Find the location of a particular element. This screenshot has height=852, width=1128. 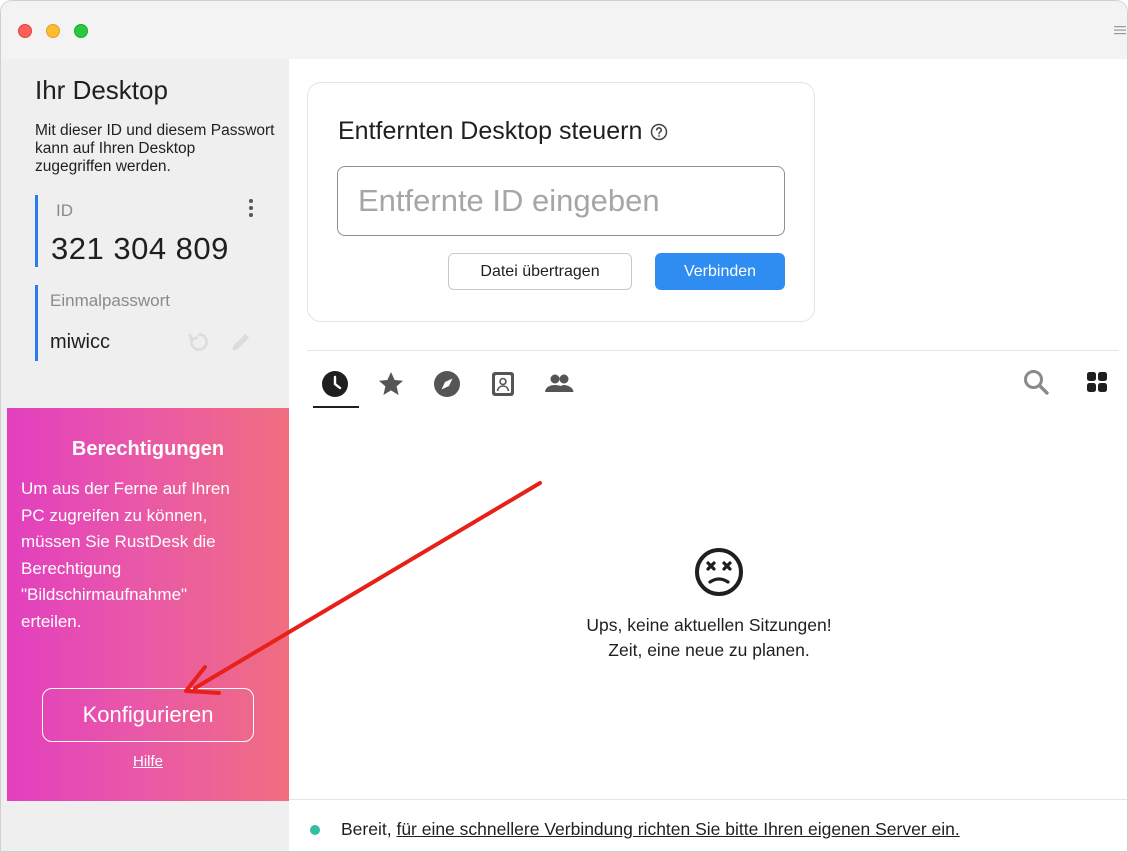

clock-icon is located at coordinates (335, 384).